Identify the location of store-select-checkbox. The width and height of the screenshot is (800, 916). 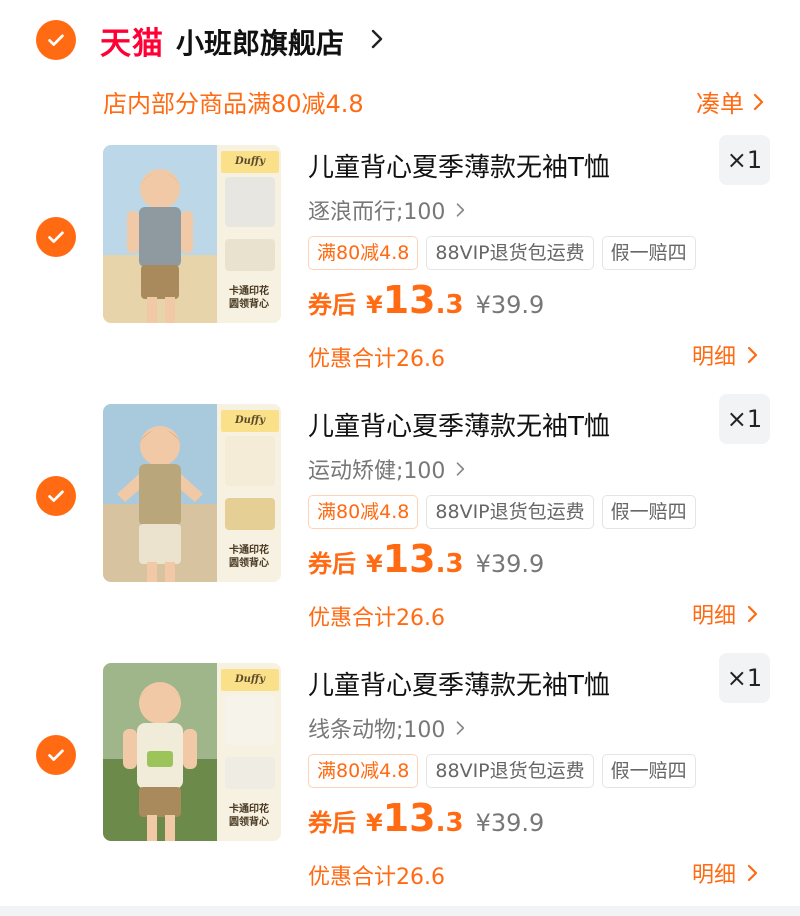
(56, 40).